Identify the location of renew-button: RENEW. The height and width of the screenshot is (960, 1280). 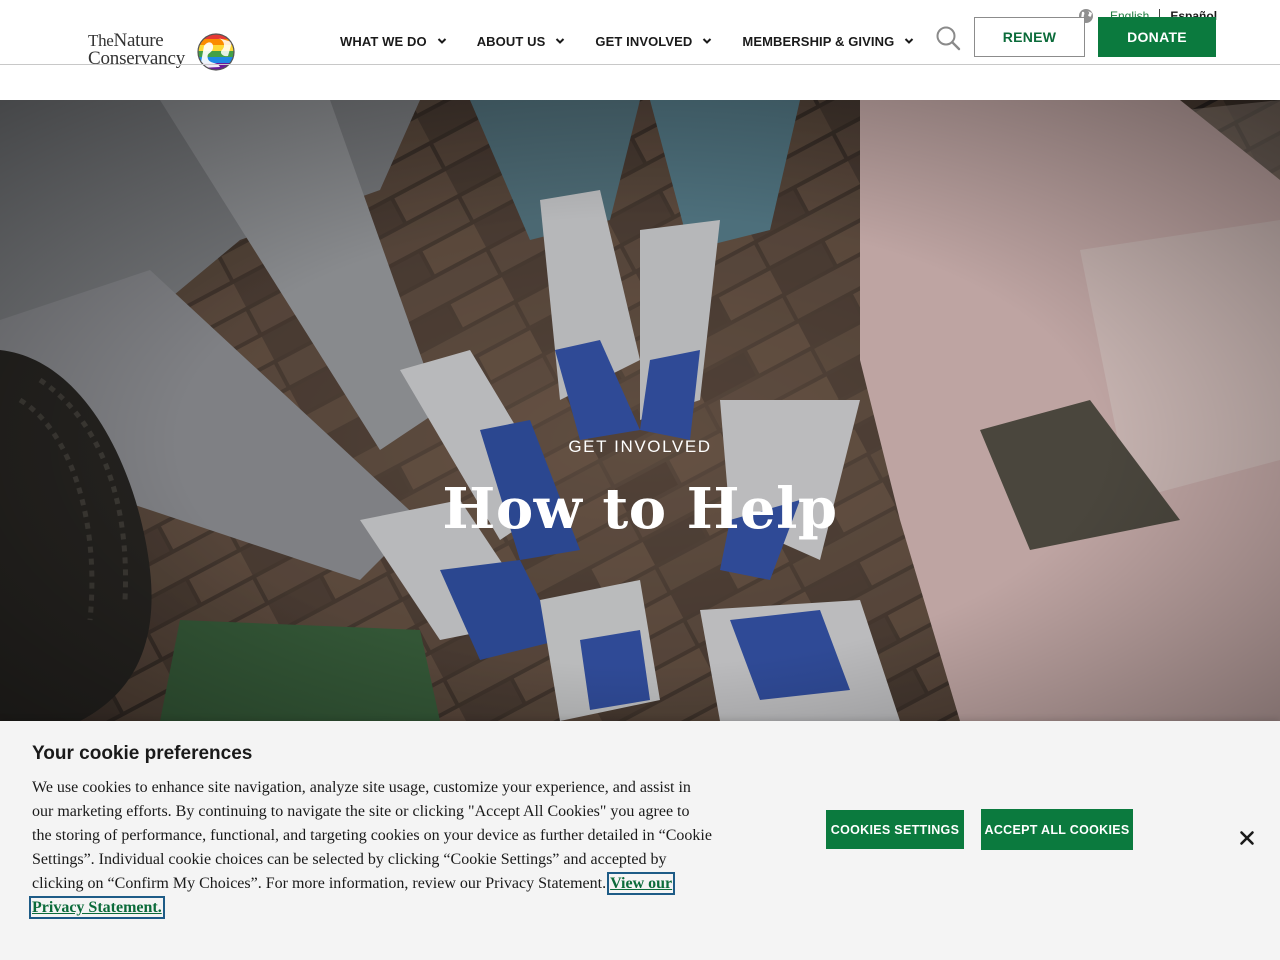
(1029, 37).